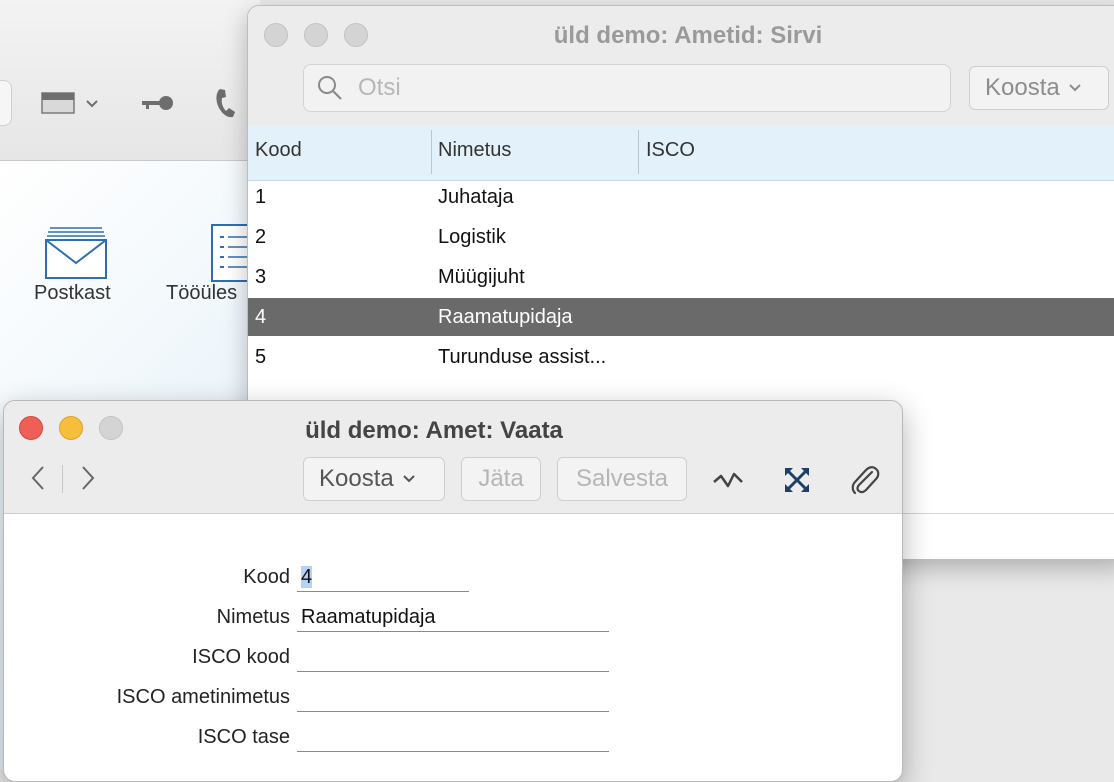  What do you see at coordinates (261, 197) in the screenshot?
I see `cell-kood: 1` at bounding box center [261, 197].